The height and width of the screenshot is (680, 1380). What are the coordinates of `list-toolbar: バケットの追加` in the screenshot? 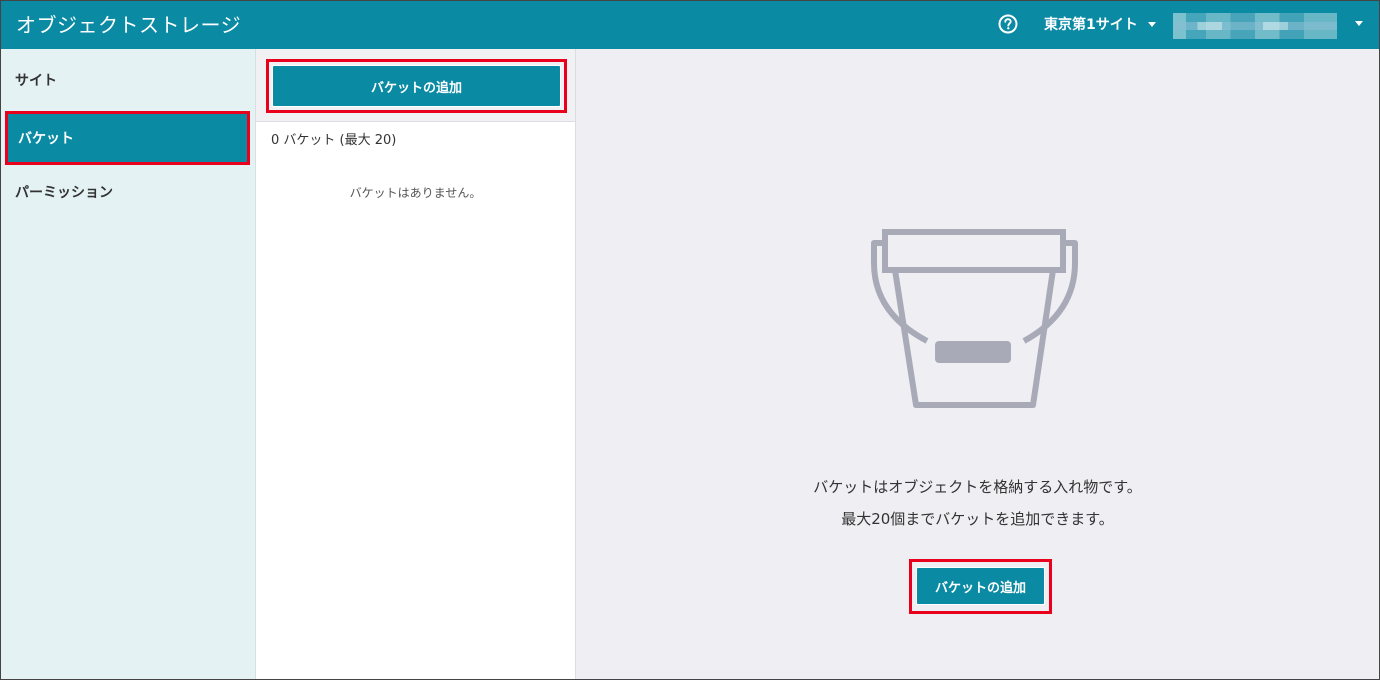 It's located at (415, 85).